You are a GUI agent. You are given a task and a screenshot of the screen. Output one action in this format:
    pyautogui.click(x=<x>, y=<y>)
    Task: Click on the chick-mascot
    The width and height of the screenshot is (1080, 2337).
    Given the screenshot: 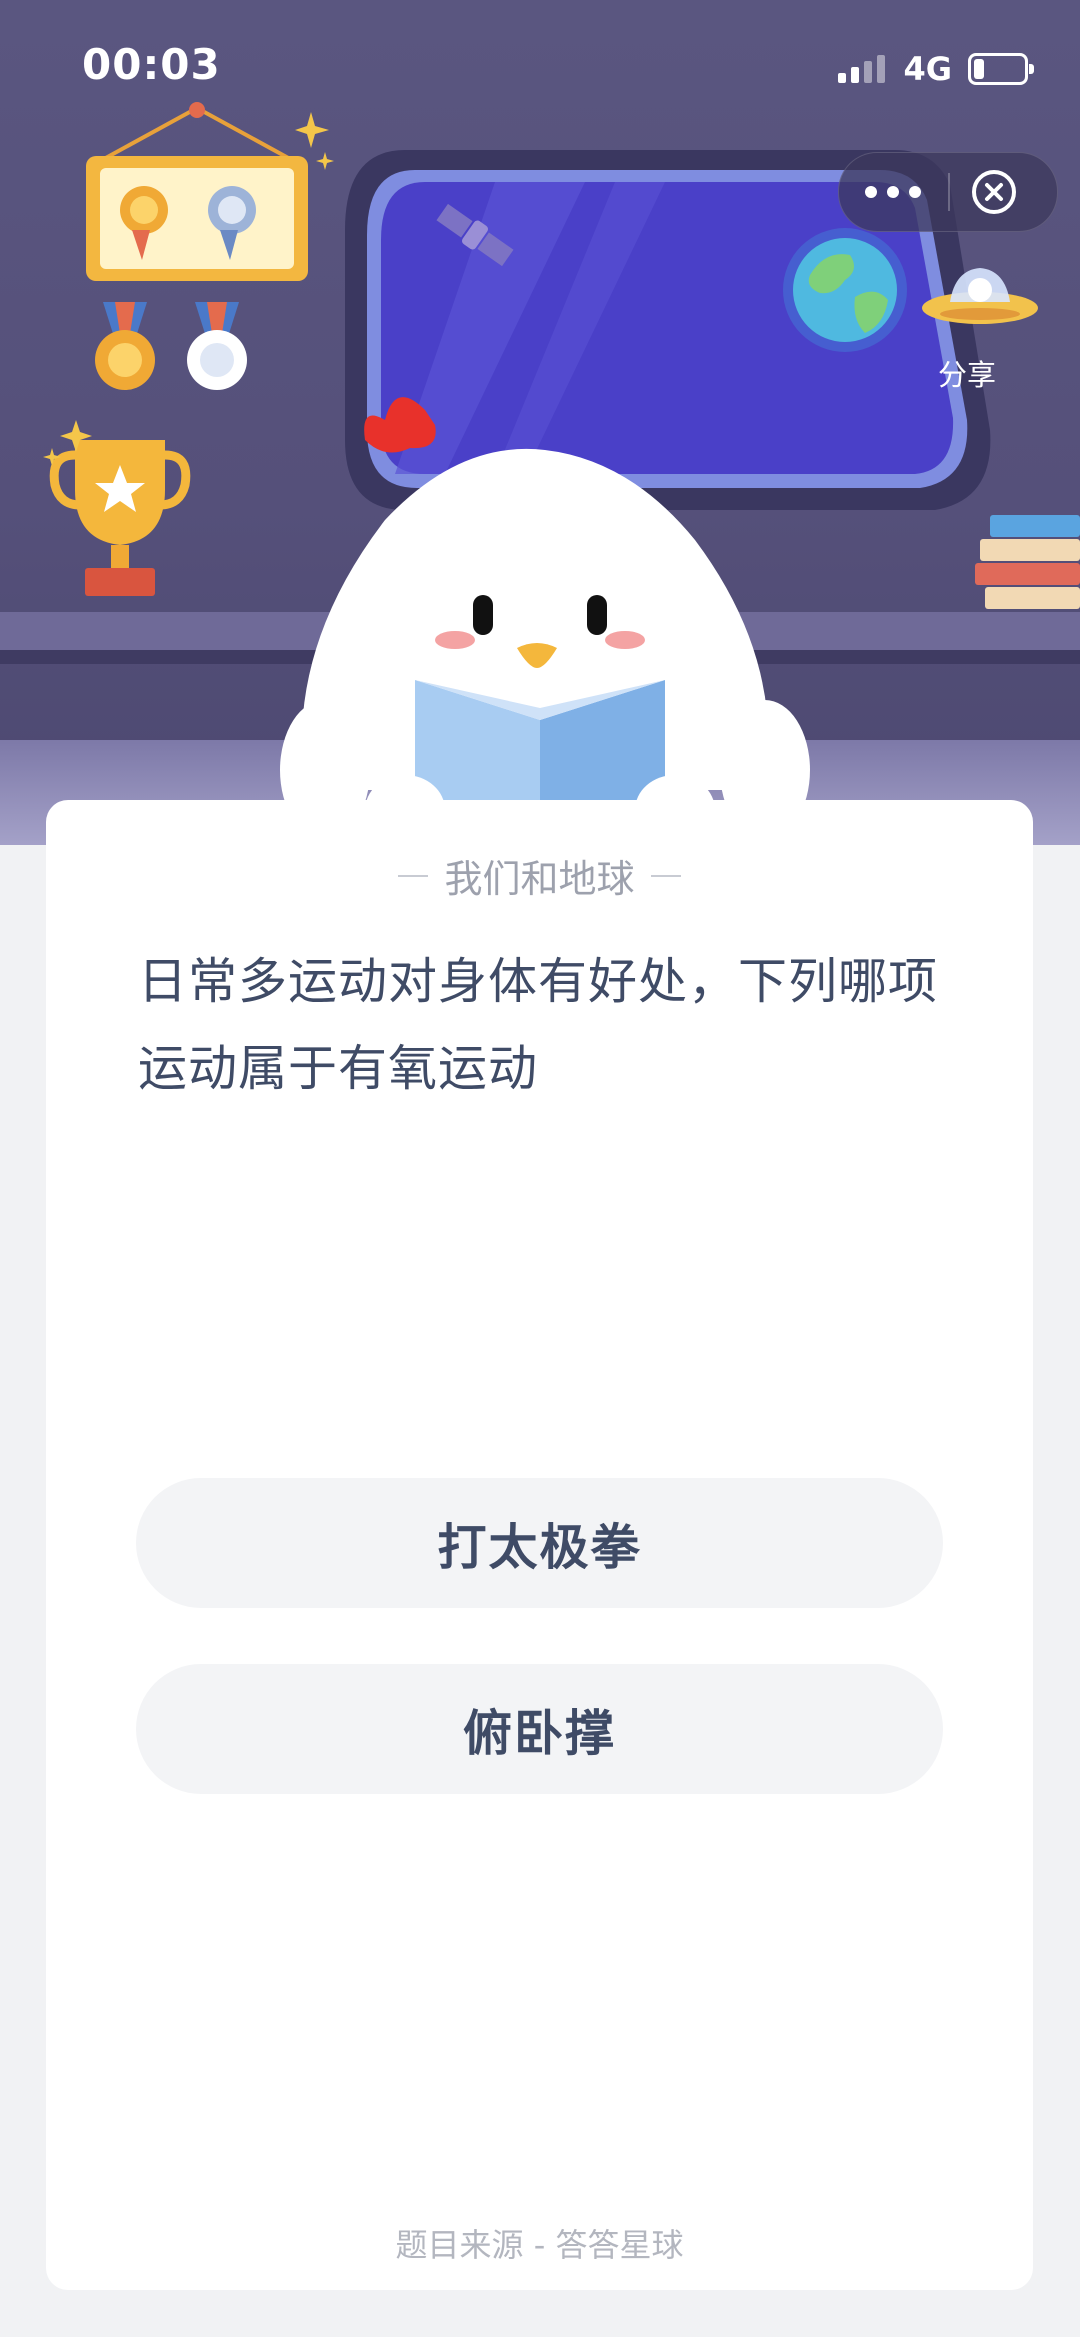 What is the action you would take?
    pyautogui.click(x=545, y=621)
    